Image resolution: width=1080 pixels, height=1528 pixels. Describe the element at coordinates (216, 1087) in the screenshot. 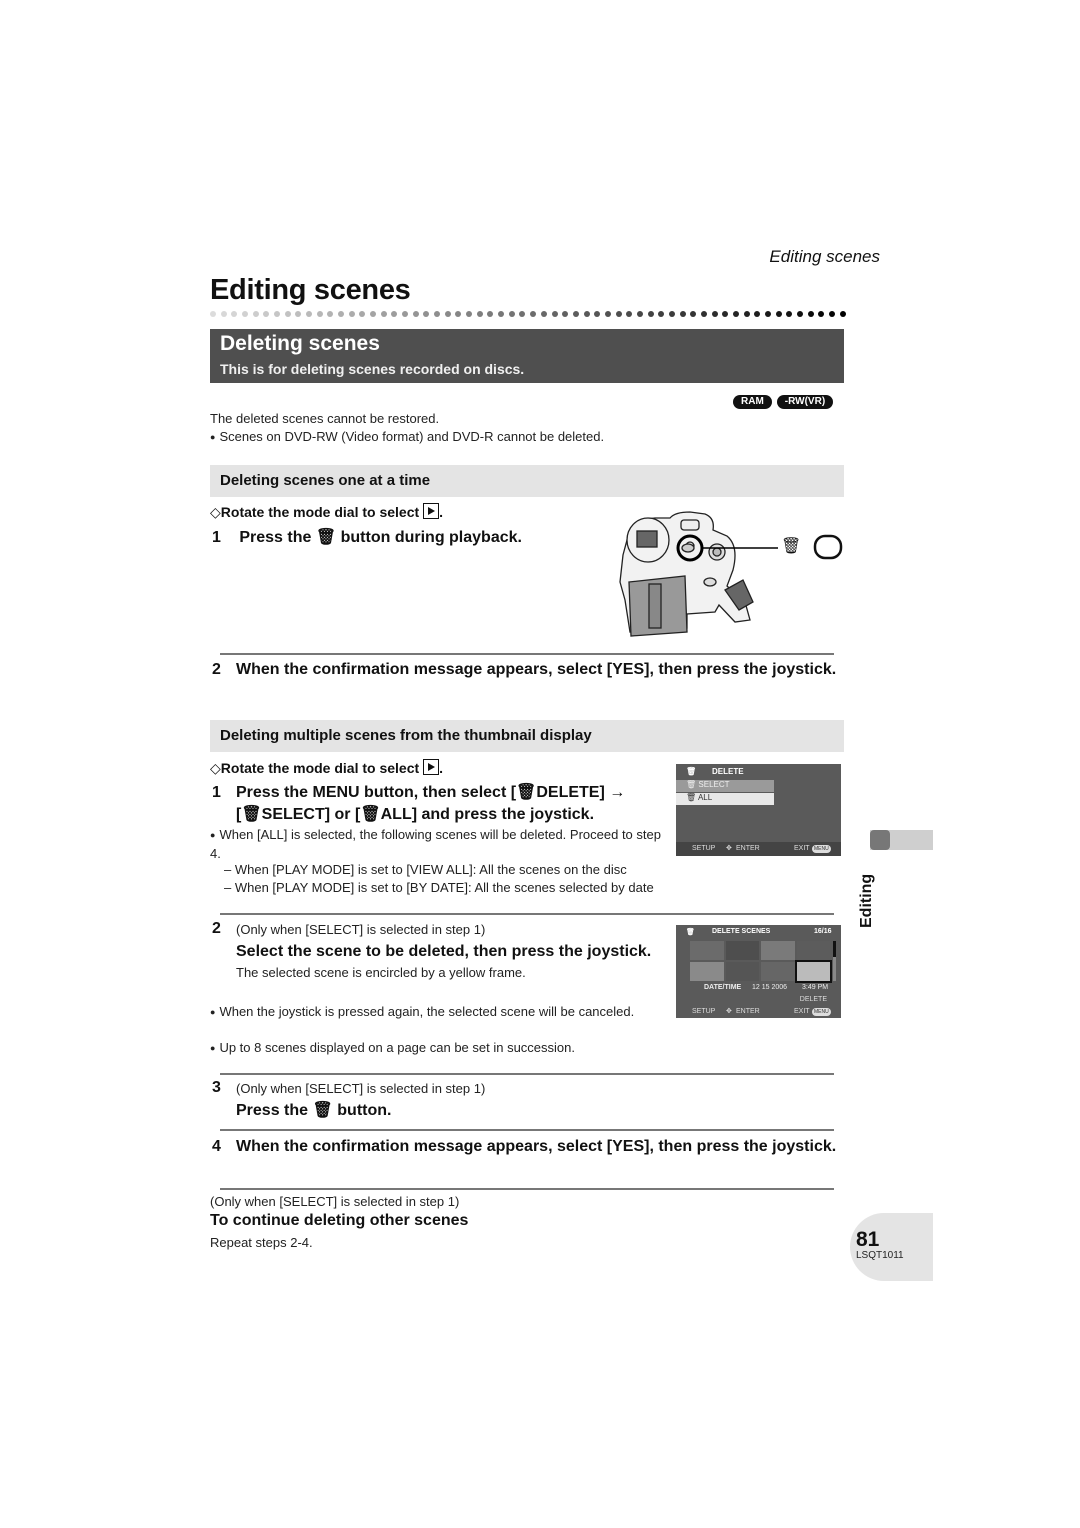

I see `step-number: 3` at that location.